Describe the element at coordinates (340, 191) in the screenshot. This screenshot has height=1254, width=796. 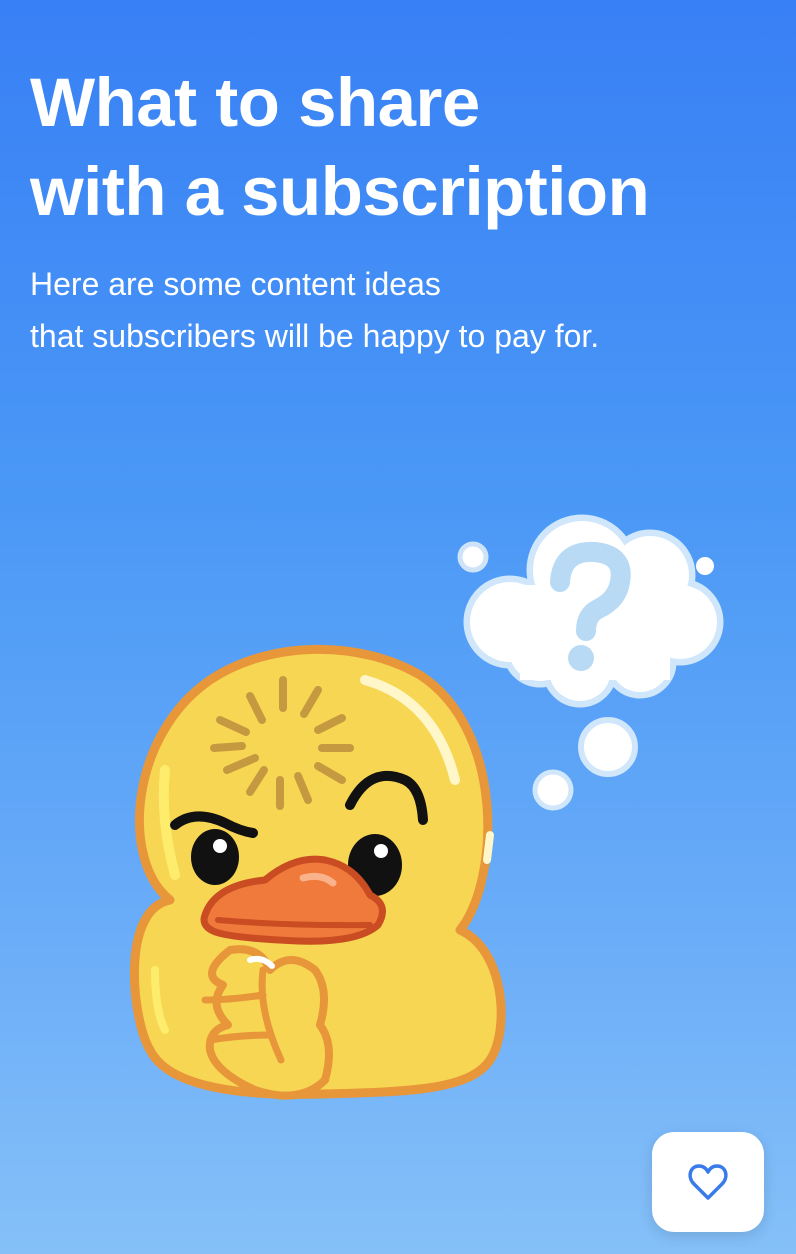
I see `page-title-line-2: with a subscription` at that location.